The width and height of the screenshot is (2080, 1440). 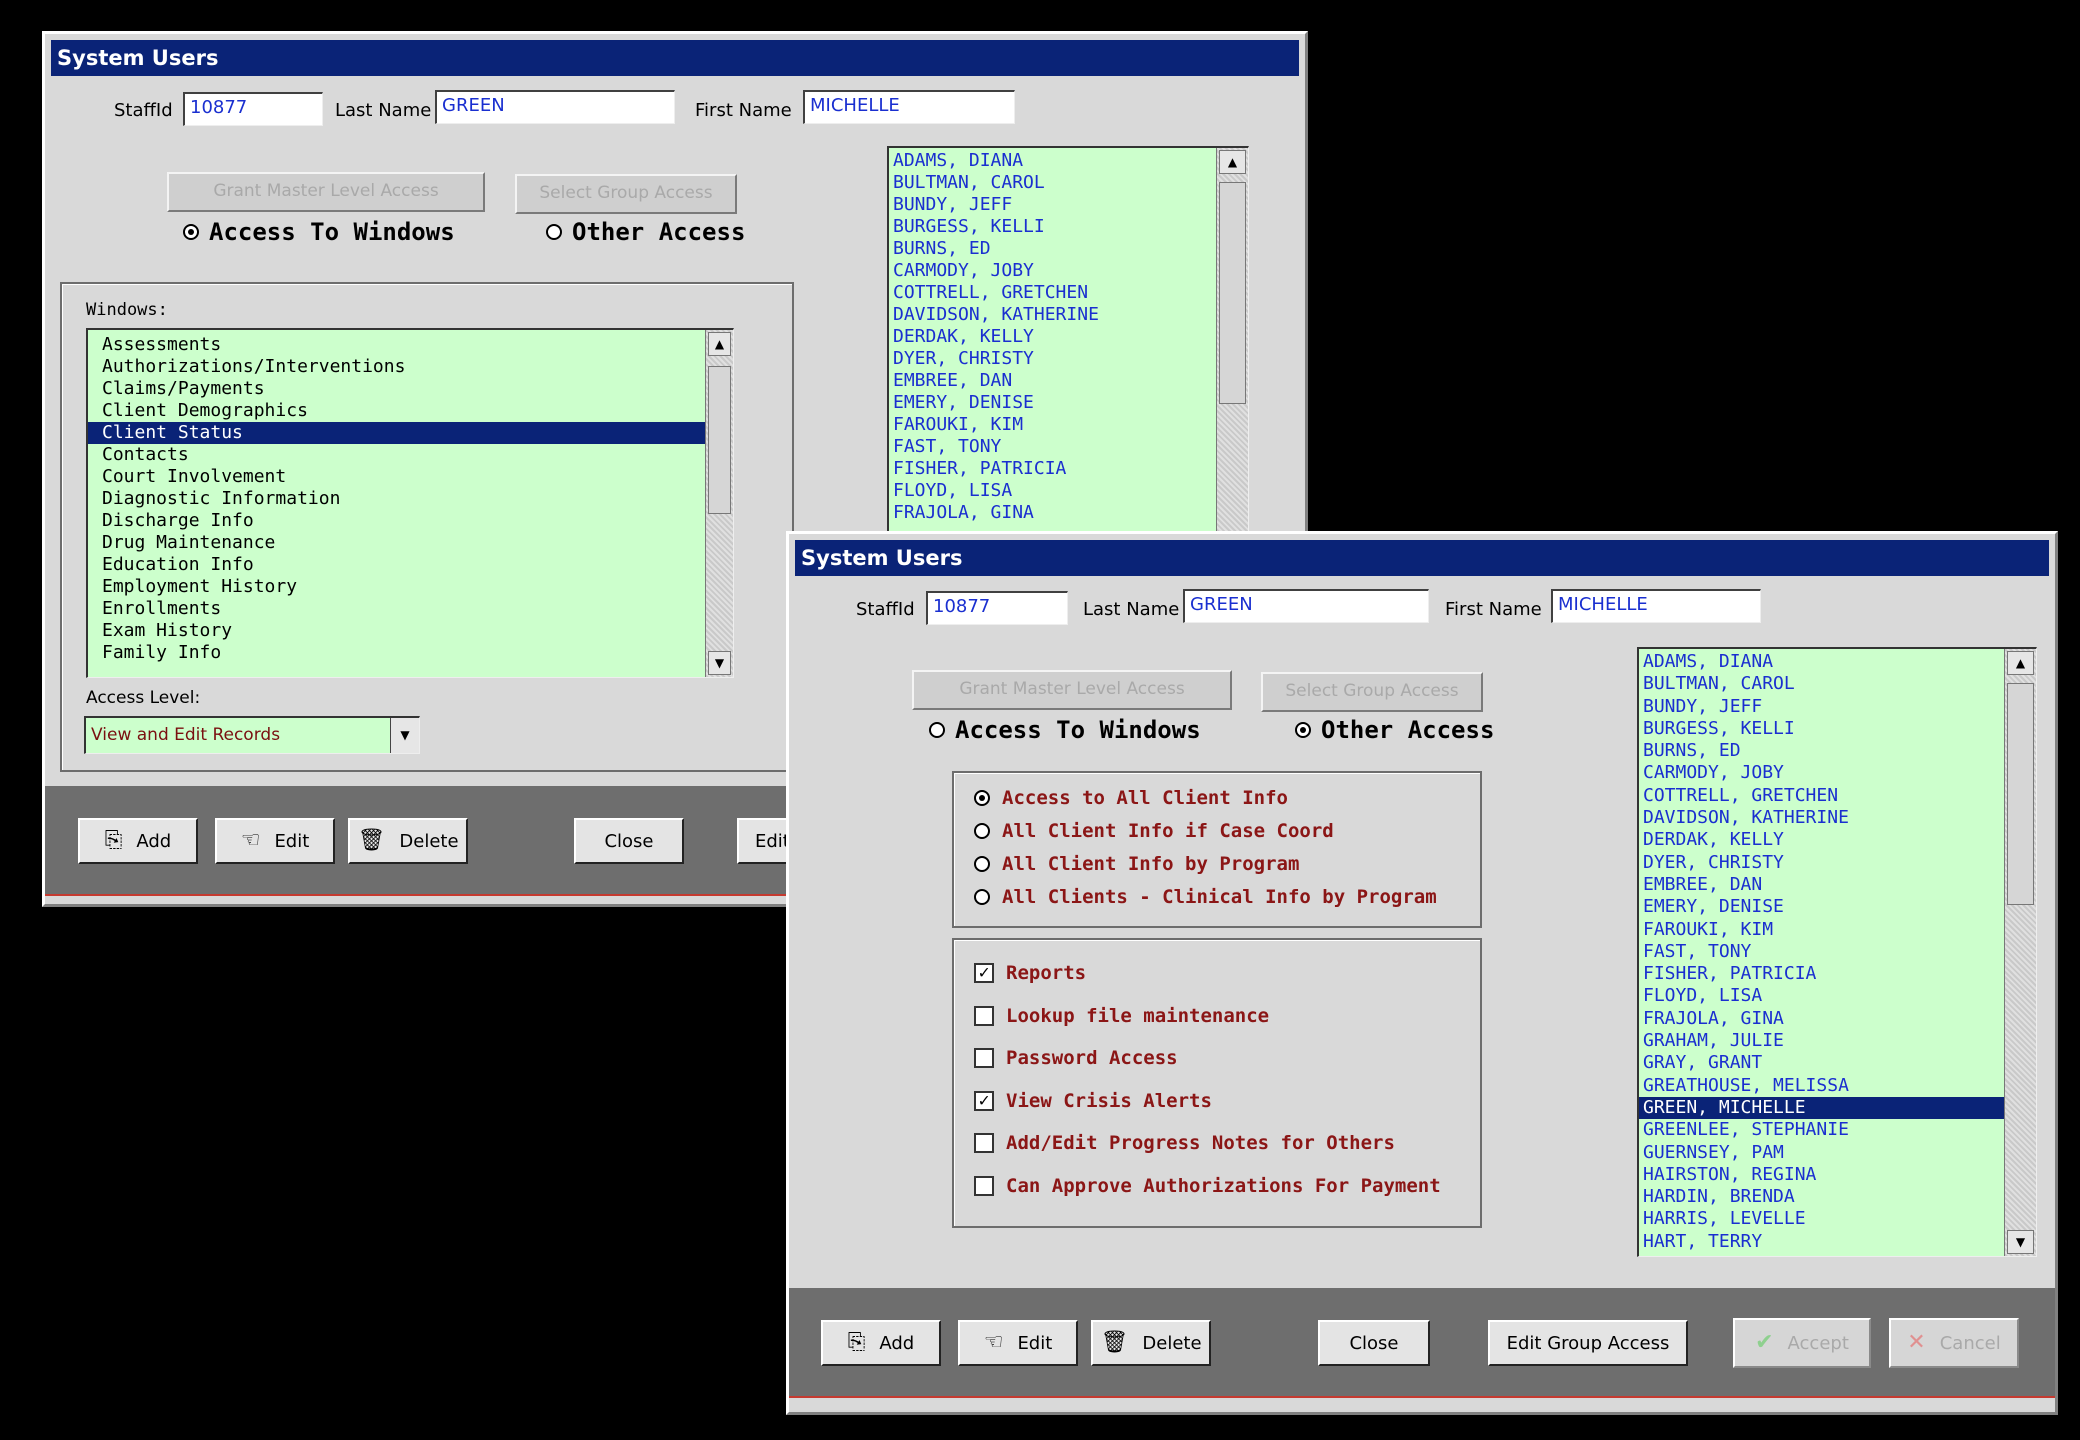 What do you see at coordinates (1821, 1197) in the screenshot?
I see `user-list-item: HARDIN, BRENDA` at bounding box center [1821, 1197].